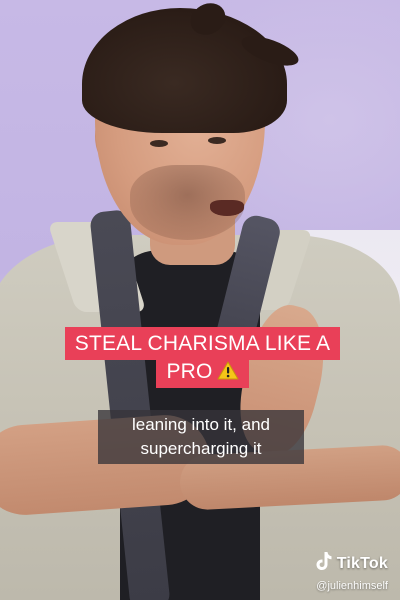 Image resolution: width=400 pixels, height=600 pixels. I want to click on headline-overlay: STEAL CHARISMA LIKE A PRO, so click(202, 357).